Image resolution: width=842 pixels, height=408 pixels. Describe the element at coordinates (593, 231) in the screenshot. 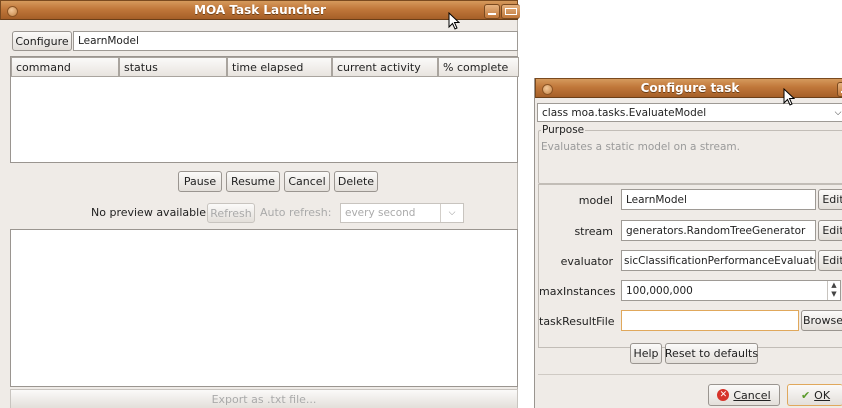

I see `param-label-stream: stream` at that location.